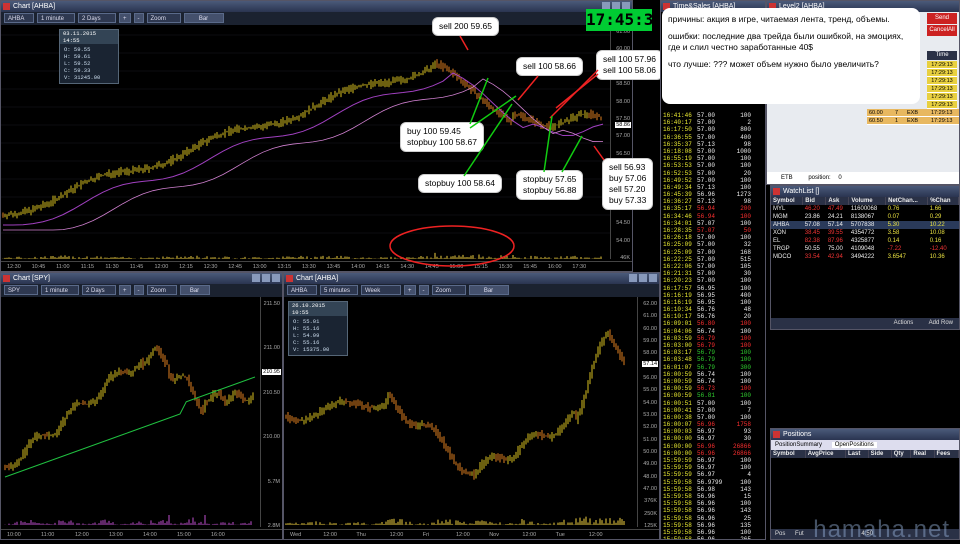 The height and width of the screenshot is (544, 960). What do you see at coordinates (623, 240) in the screenshot?
I see `y-tick-label: 54.00` at bounding box center [623, 240].